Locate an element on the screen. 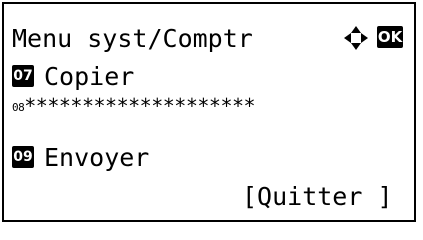 The height and width of the screenshot is (240, 423). masked-item-number: 08 is located at coordinates (18, 107).